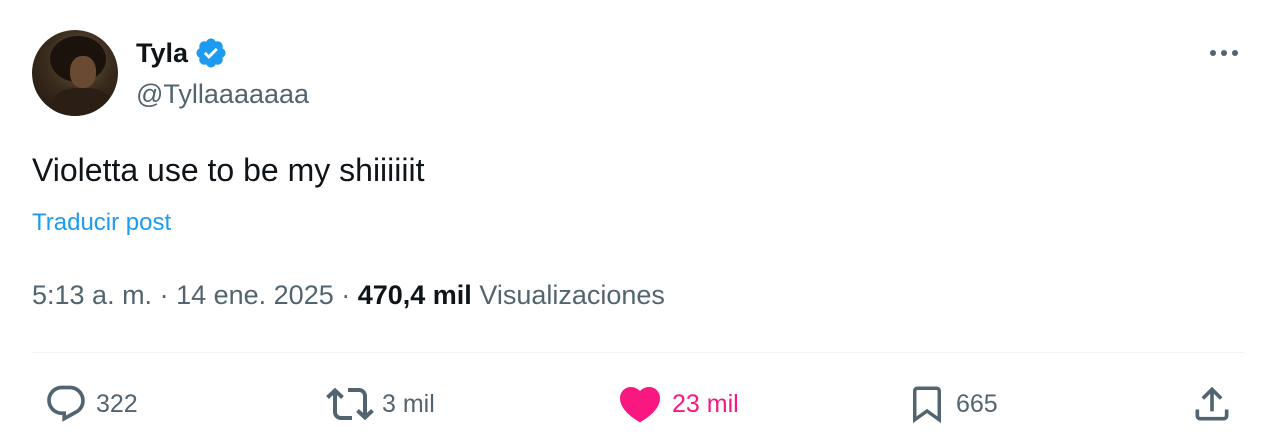 This screenshot has width=1274, height=443. Describe the element at coordinates (92, 295) in the screenshot. I see `post-time: 5:13 a. m.` at that location.